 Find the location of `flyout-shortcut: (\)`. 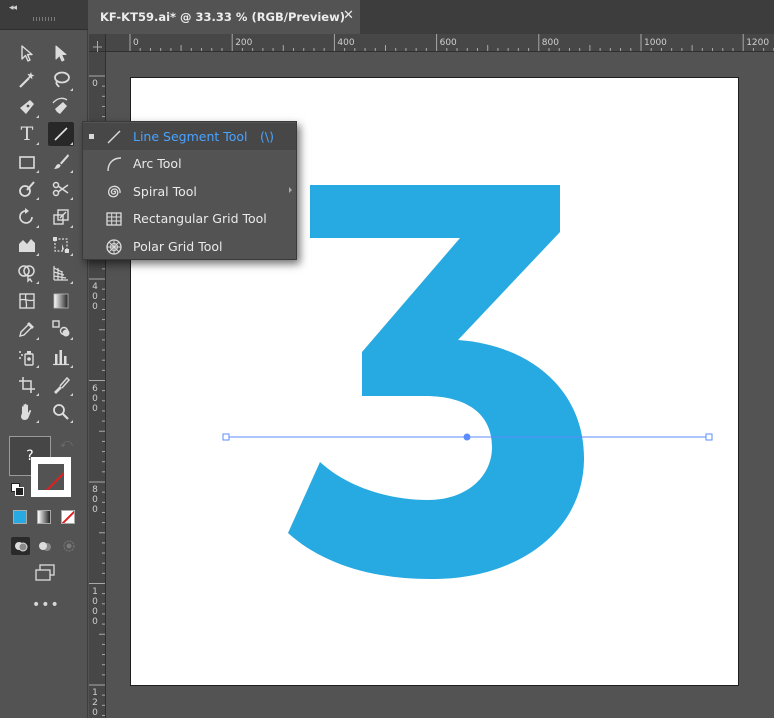

flyout-shortcut: (\) is located at coordinates (267, 136).